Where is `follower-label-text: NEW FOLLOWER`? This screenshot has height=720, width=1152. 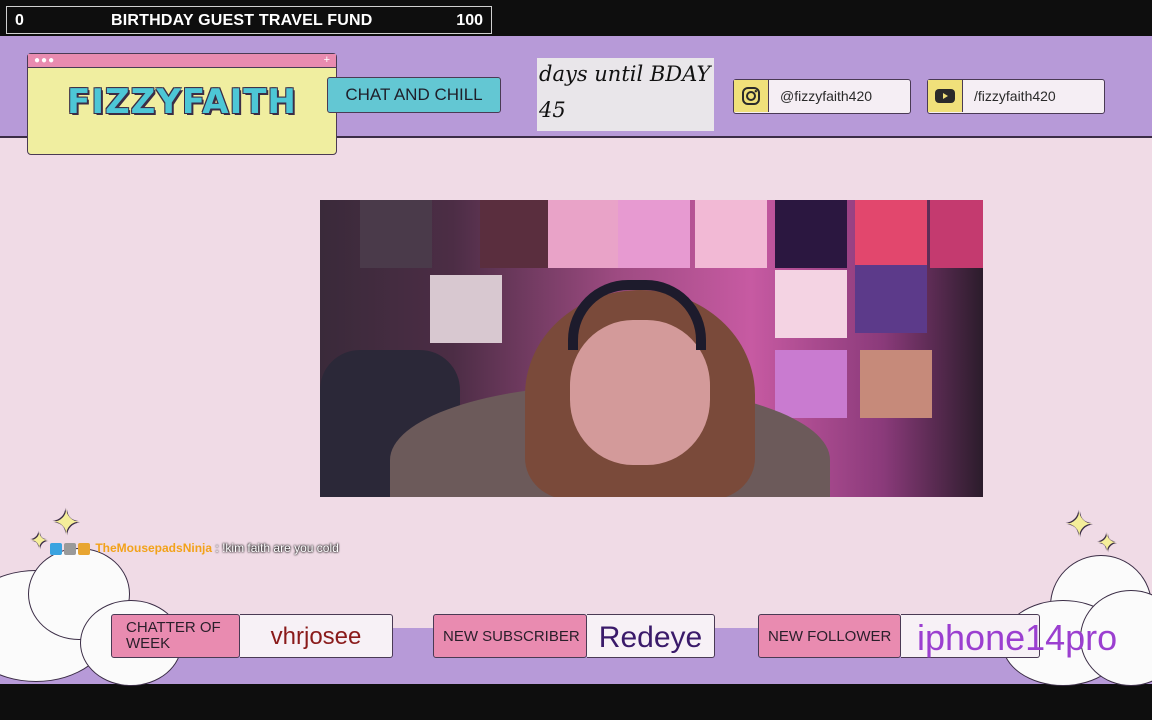
follower-label-text: NEW FOLLOWER is located at coordinates (830, 636).